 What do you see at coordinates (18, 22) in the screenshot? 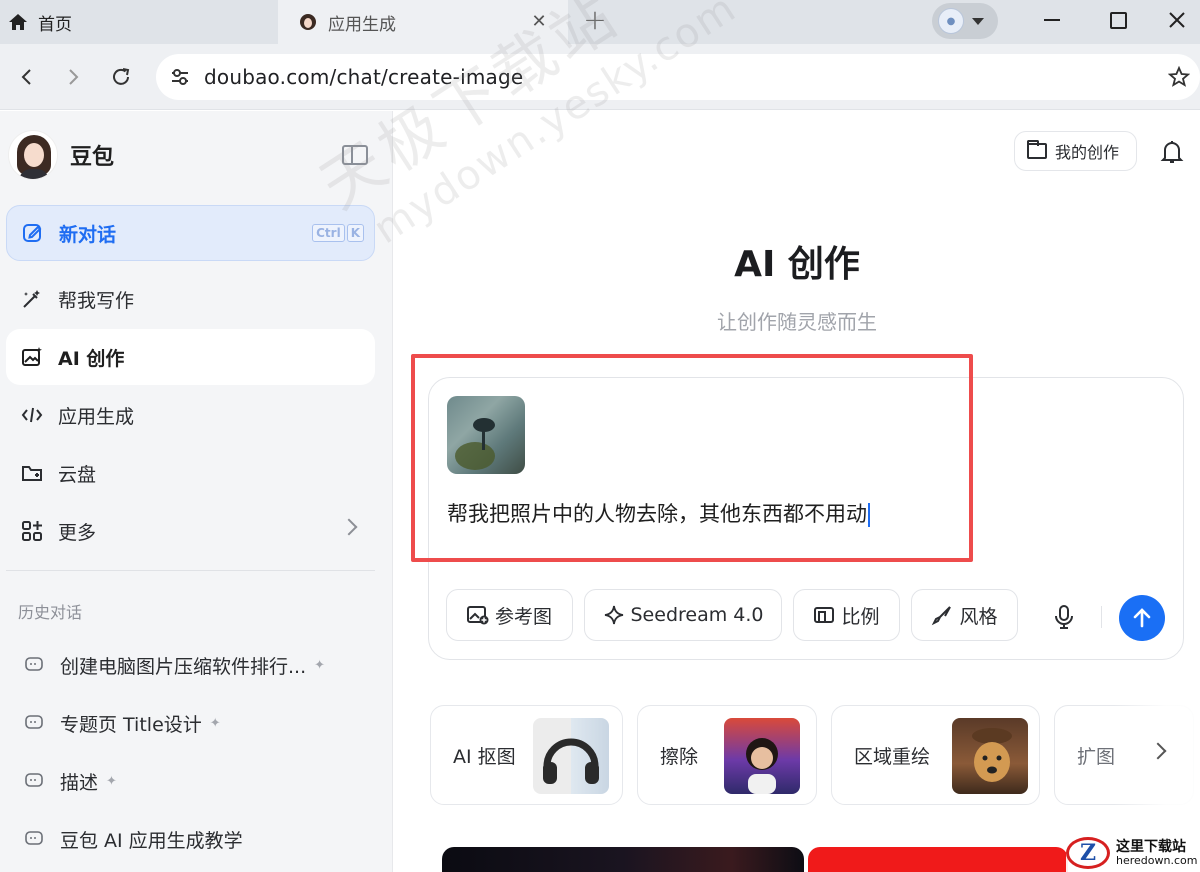
I see `home-icon` at bounding box center [18, 22].